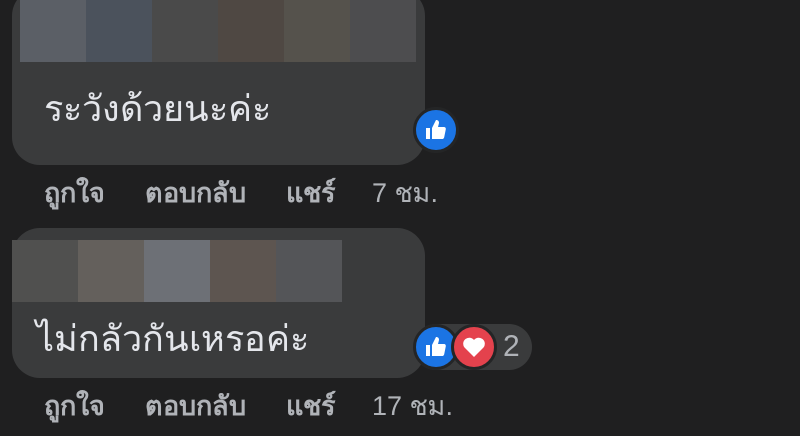 This screenshot has width=800, height=436. Describe the element at coordinates (436, 130) in the screenshot. I see `like-icon` at that location.